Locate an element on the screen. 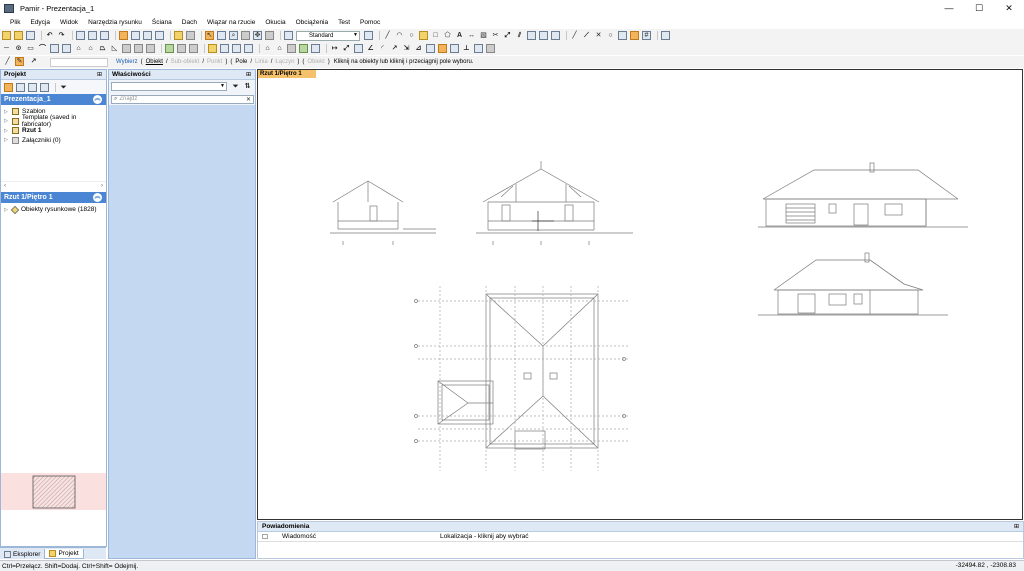  tree-collapse-icon is located at coordinates (32, 87).